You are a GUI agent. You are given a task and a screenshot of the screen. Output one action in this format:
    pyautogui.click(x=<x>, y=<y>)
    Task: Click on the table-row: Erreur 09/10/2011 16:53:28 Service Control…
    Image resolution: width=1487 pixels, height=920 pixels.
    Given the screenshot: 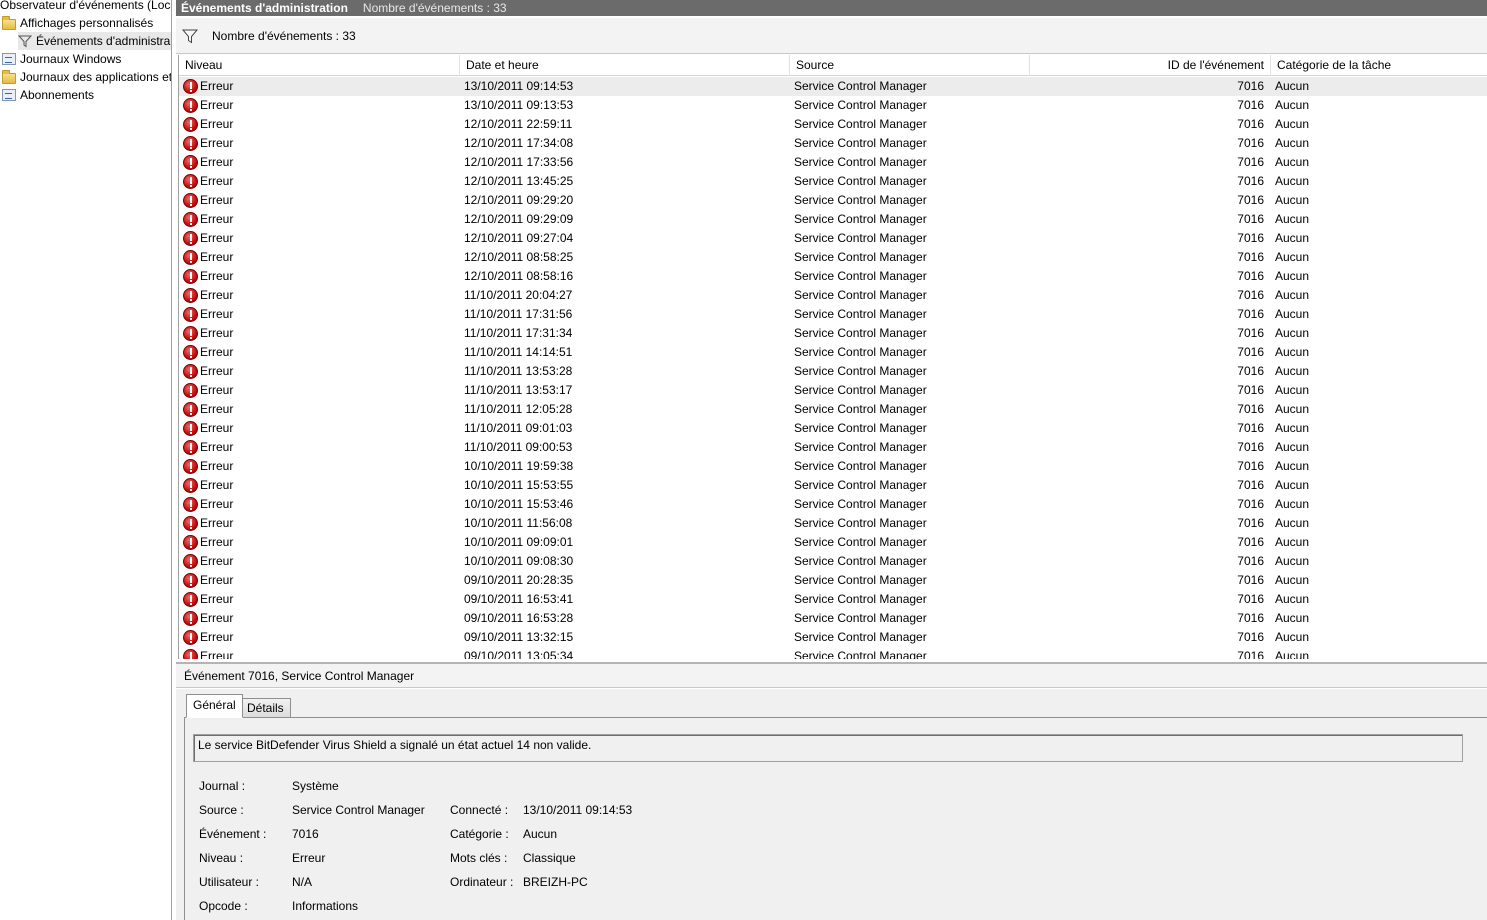 What is the action you would take?
    pyautogui.click(x=833, y=618)
    